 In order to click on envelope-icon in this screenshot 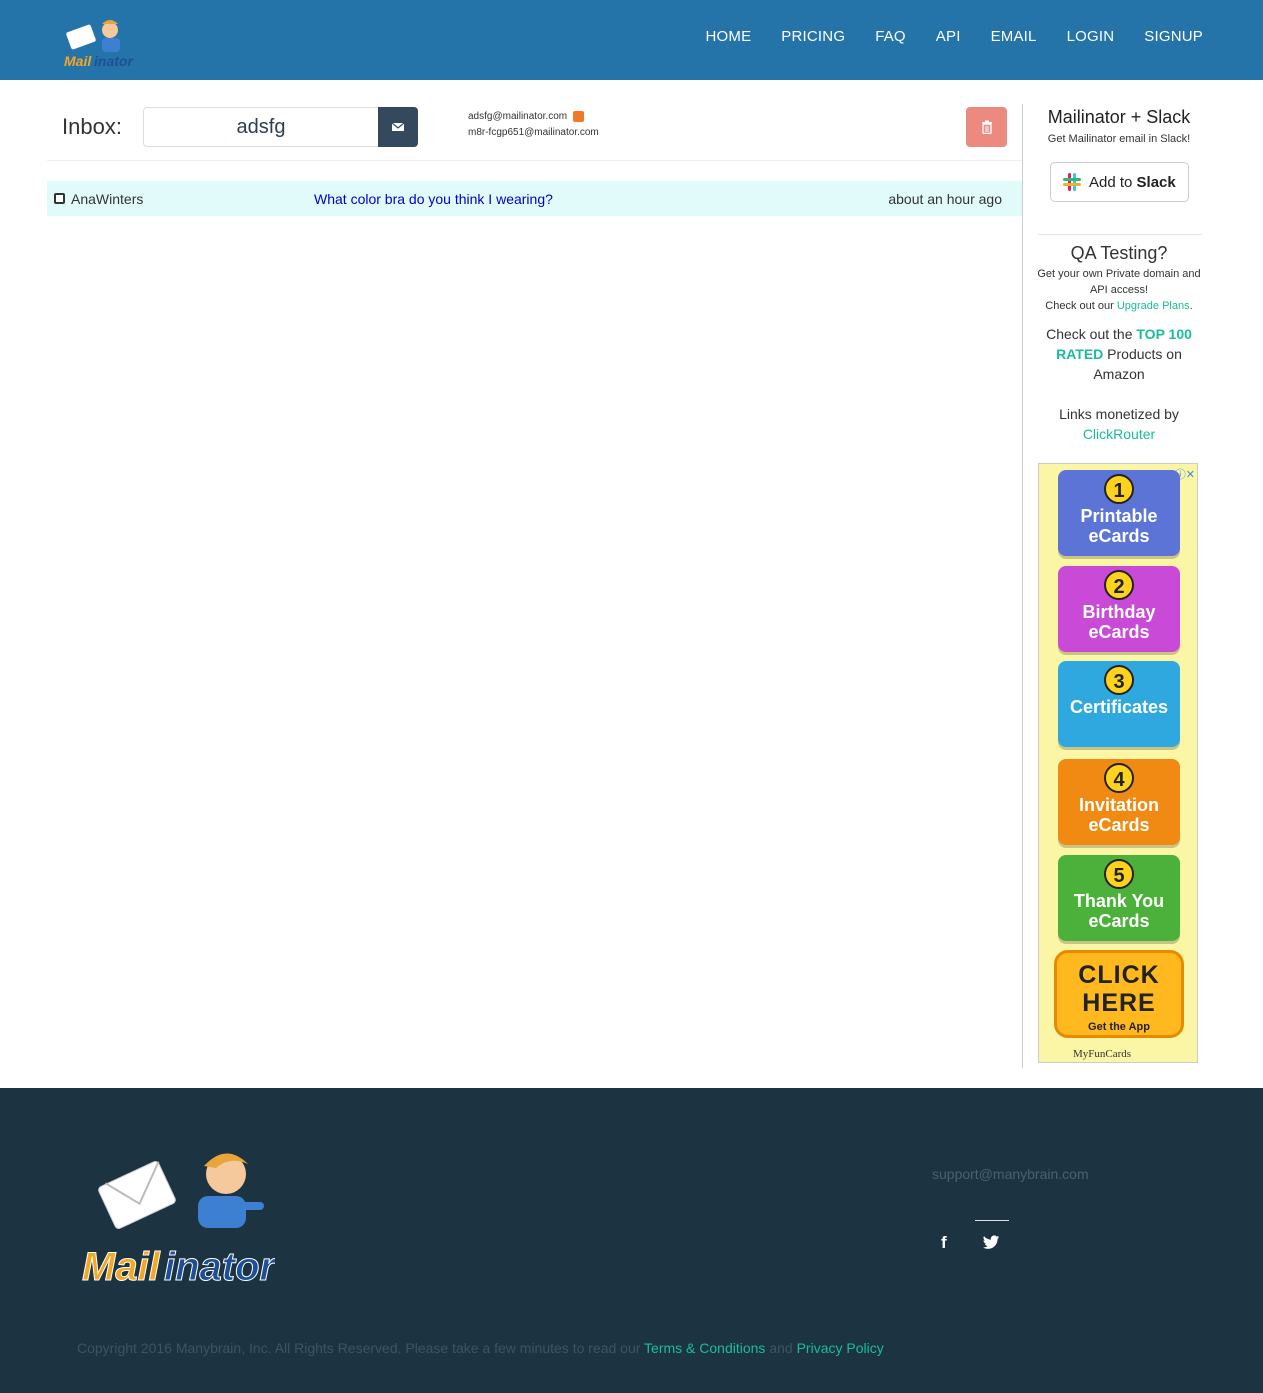, I will do `click(398, 126)`.